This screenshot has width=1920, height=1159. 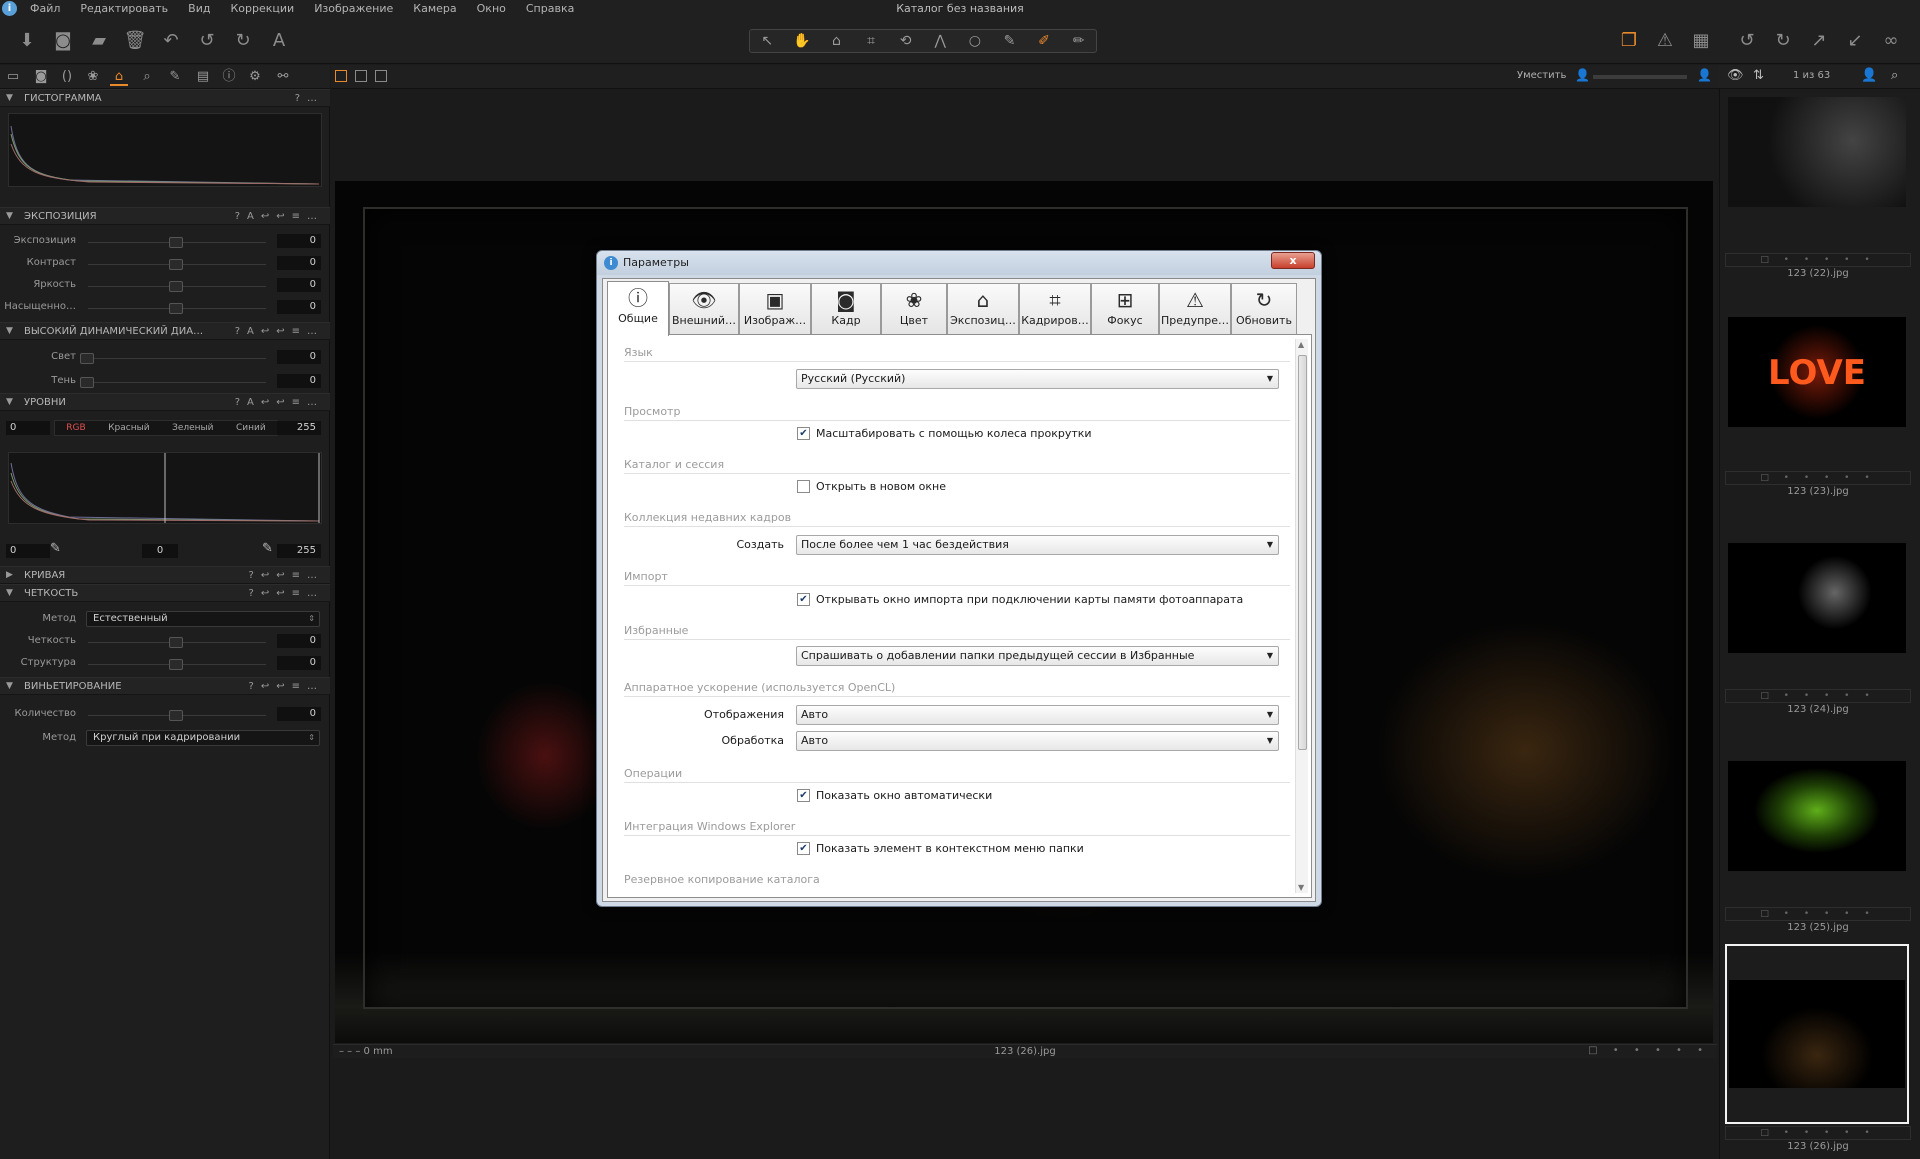 What do you see at coordinates (128, 428) in the screenshot?
I see `channel-red-tab: Красный` at bounding box center [128, 428].